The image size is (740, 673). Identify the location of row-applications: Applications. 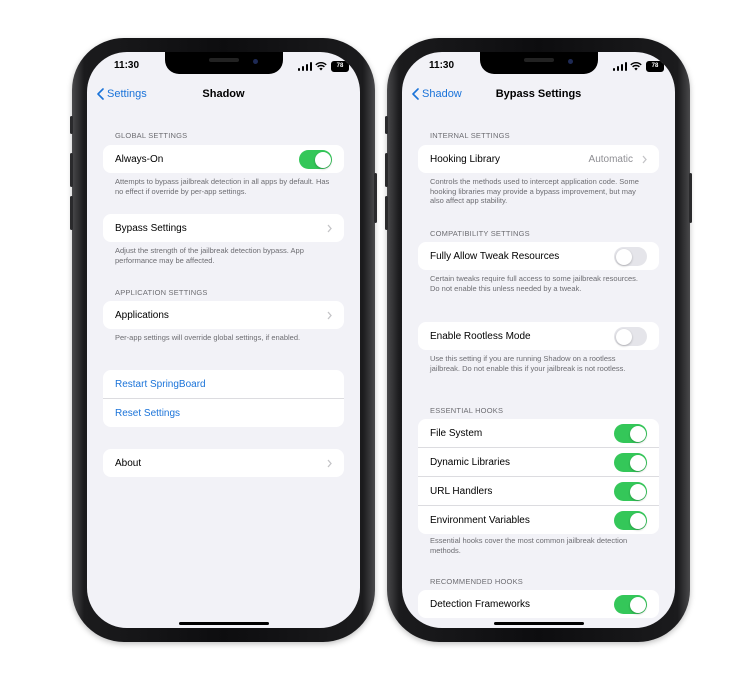
(223, 315).